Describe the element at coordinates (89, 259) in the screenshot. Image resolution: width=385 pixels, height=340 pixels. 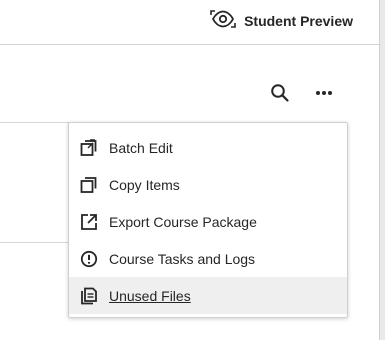
I see `alert-circle-icon` at that location.